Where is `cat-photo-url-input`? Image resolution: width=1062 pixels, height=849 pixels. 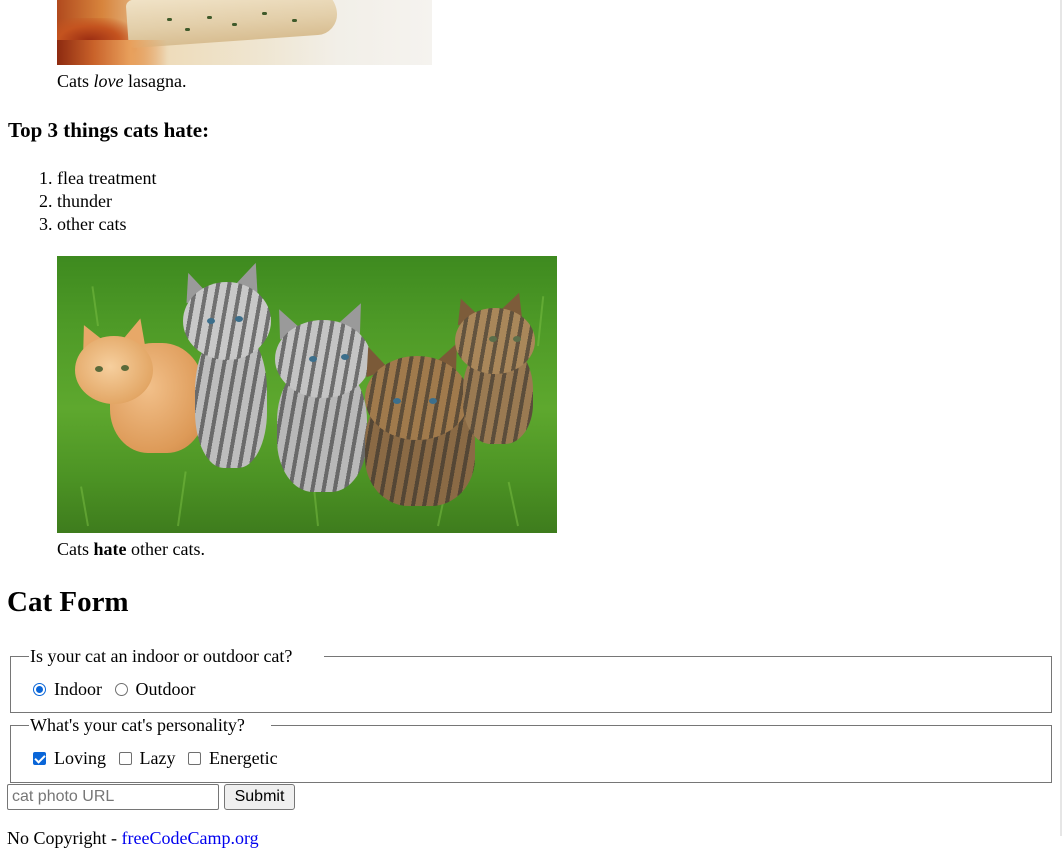
cat-photo-url-input is located at coordinates (113, 797).